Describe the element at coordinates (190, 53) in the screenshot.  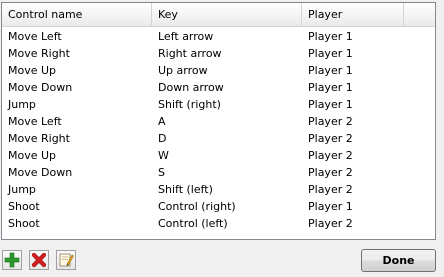
I see `cell-key: Right arrow` at that location.